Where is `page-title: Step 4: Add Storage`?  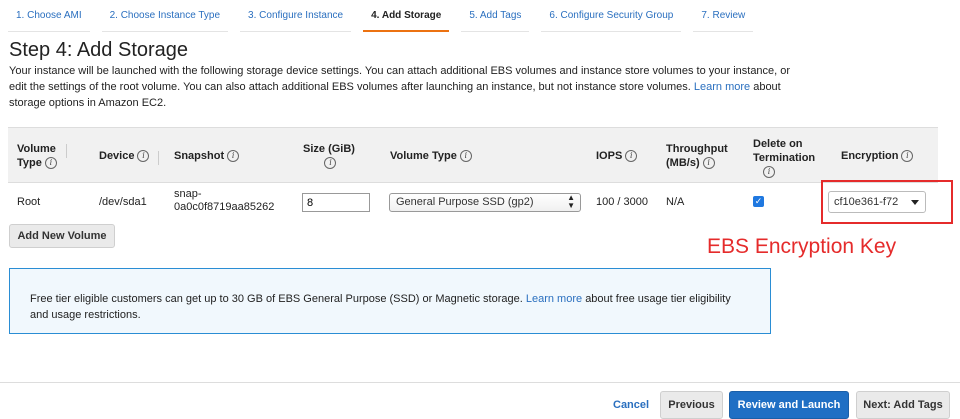
page-title: Step 4: Add Storage is located at coordinates (99, 50).